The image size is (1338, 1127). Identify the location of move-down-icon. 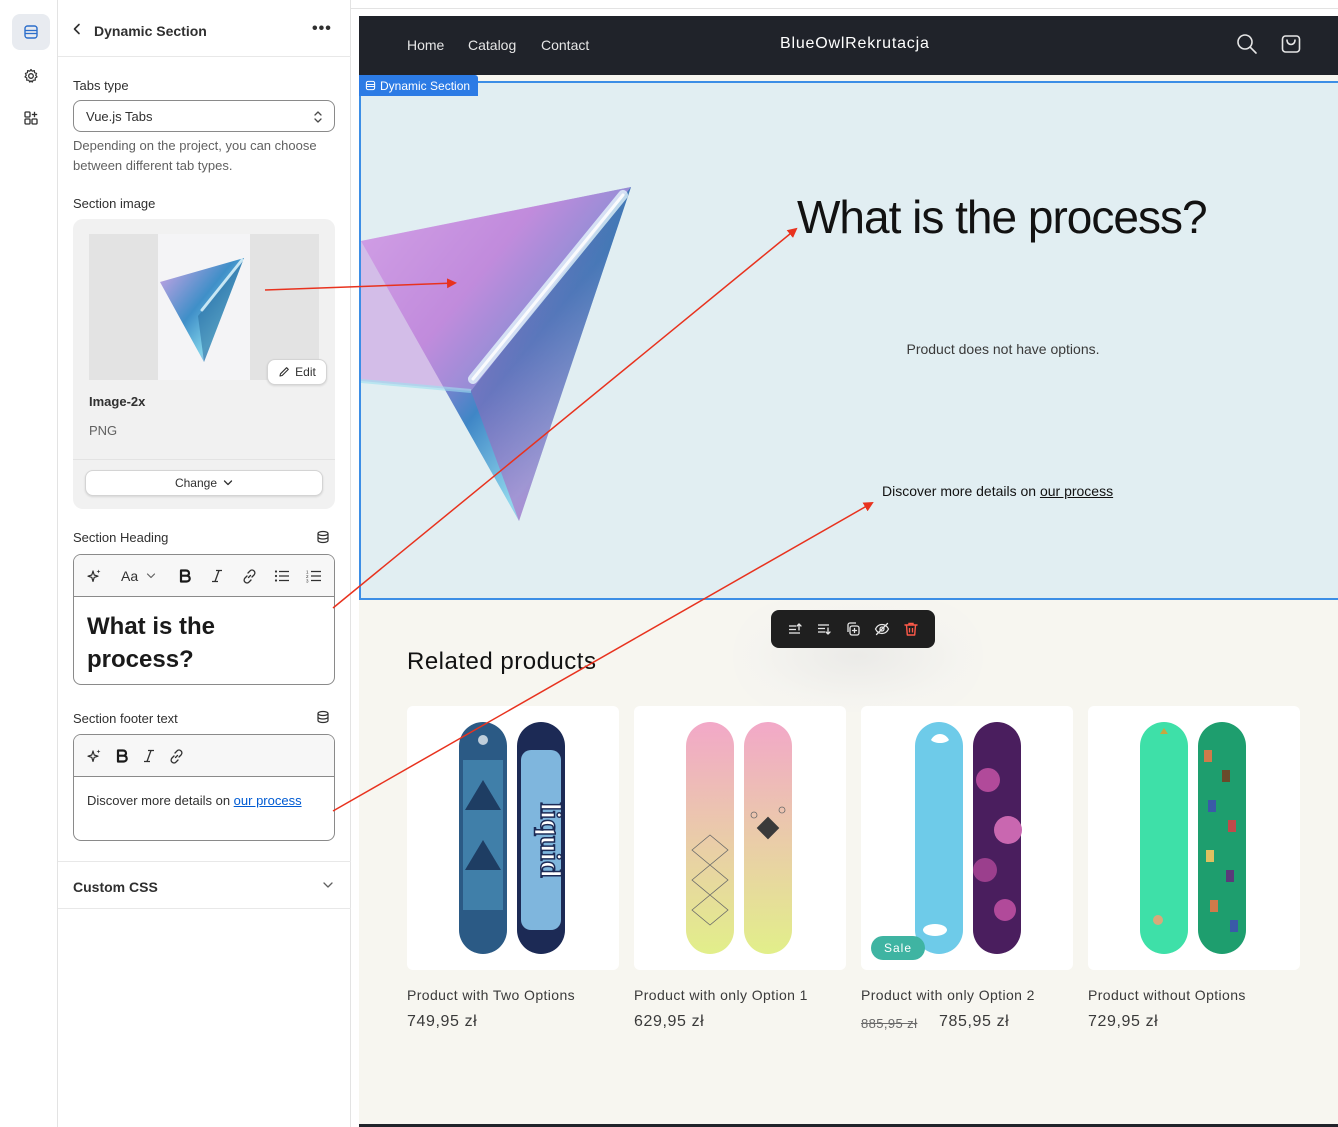
(824, 629).